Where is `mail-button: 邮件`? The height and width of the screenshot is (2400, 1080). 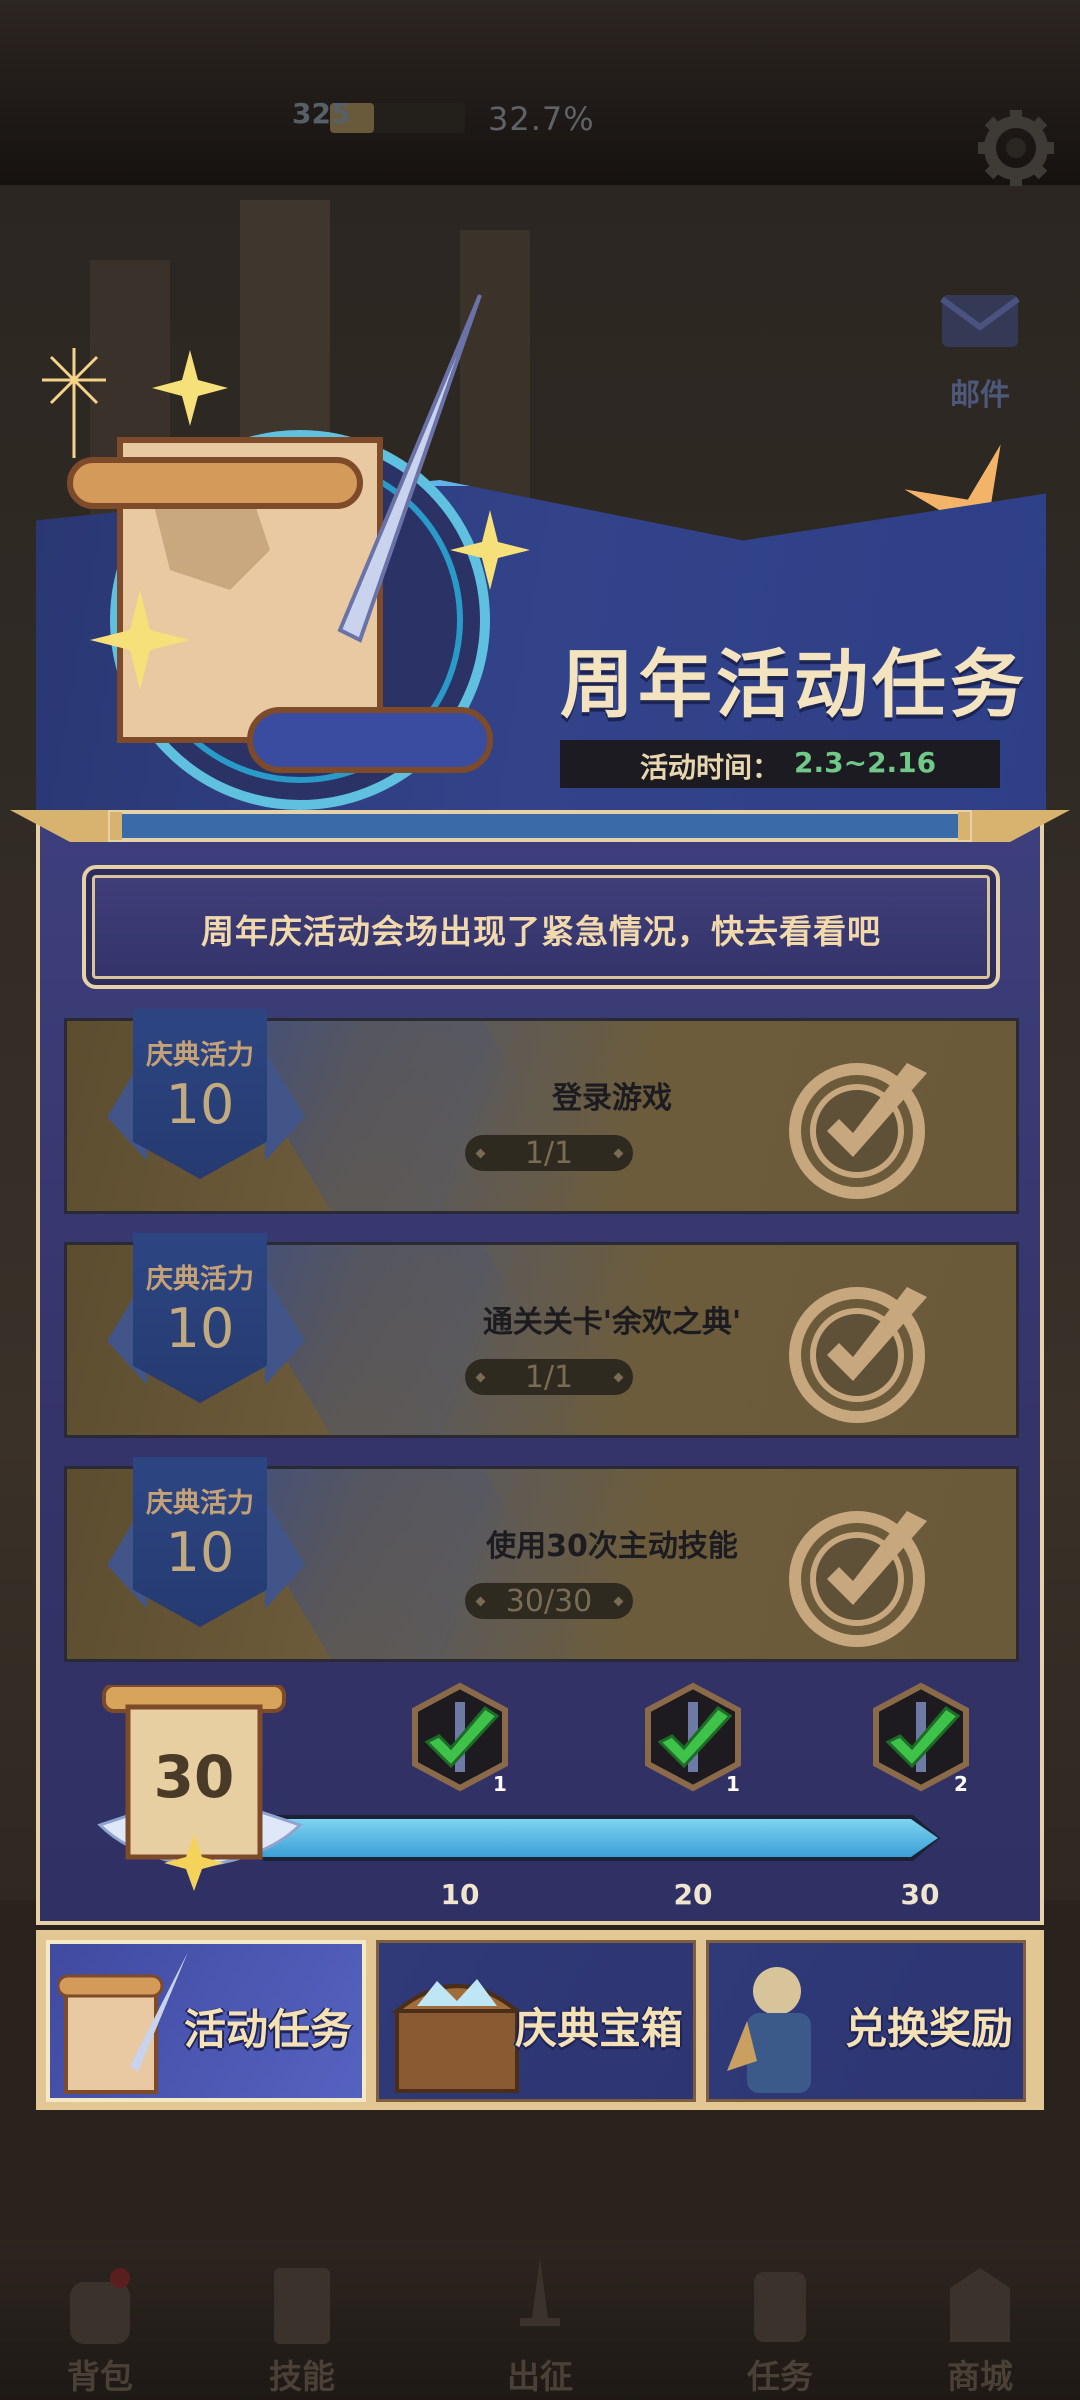 mail-button: 邮件 is located at coordinates (980, 335).